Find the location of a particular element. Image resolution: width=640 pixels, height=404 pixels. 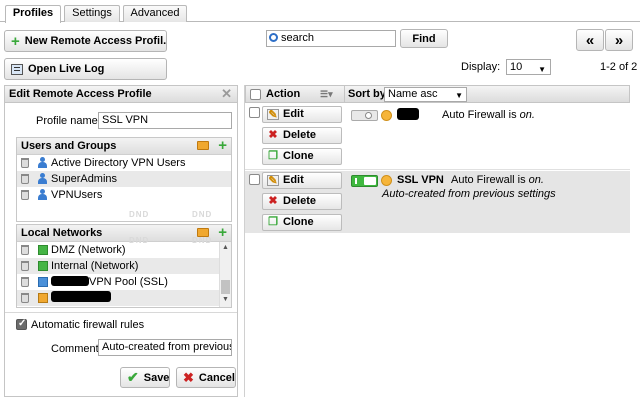

chevron-down-icon: ▼ is located at coordinates (459, 95).